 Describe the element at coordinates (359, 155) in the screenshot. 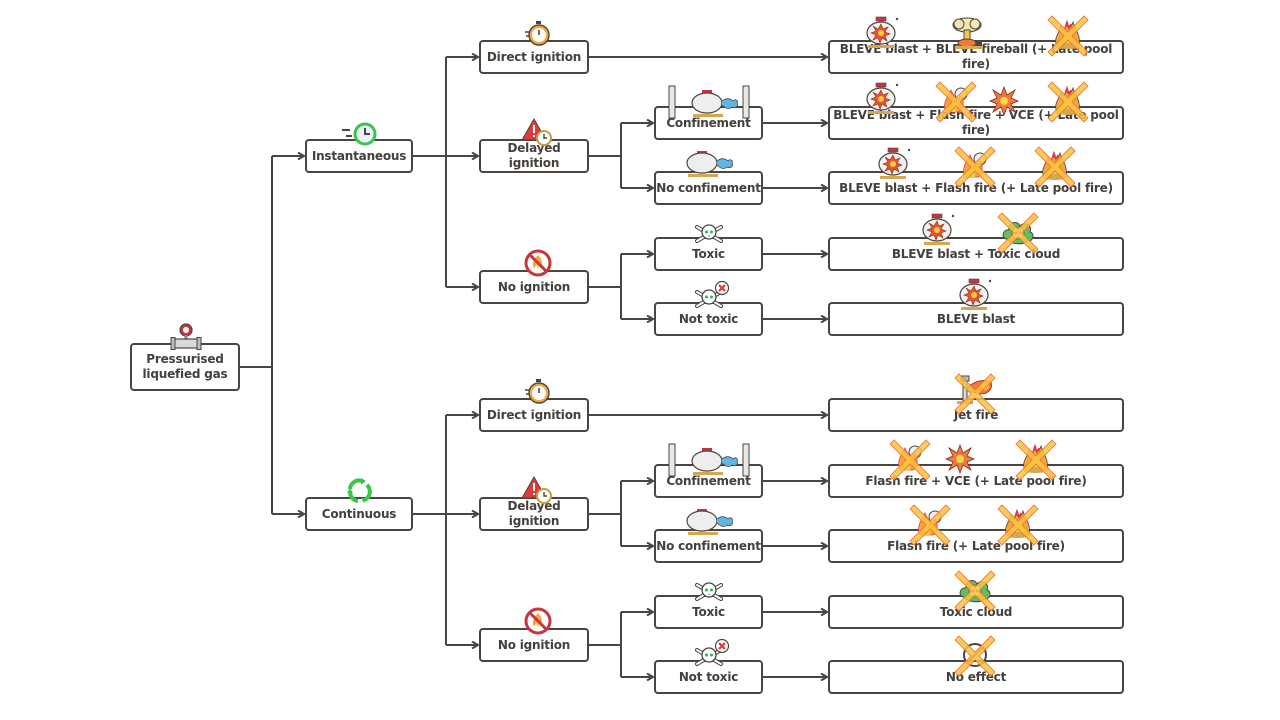

I see `release-label: Instantaneous` at that location.